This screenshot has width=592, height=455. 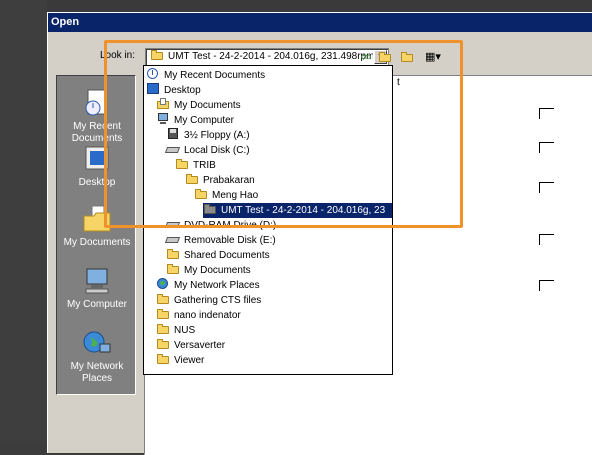 What do you see at coordinates (173, 239) in the screenshot?
I see `removable-disk-icon` at bounding box center [173, 239].